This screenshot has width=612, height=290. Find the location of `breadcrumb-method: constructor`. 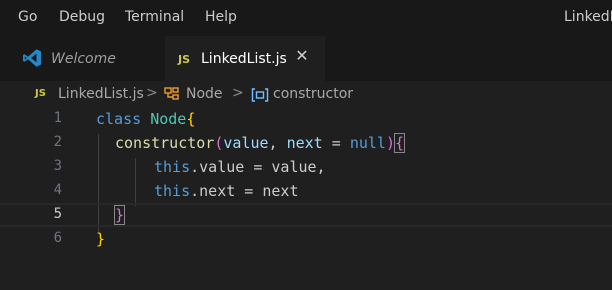

breadcrumb-method: constructor is located at coordinates (313, 94).